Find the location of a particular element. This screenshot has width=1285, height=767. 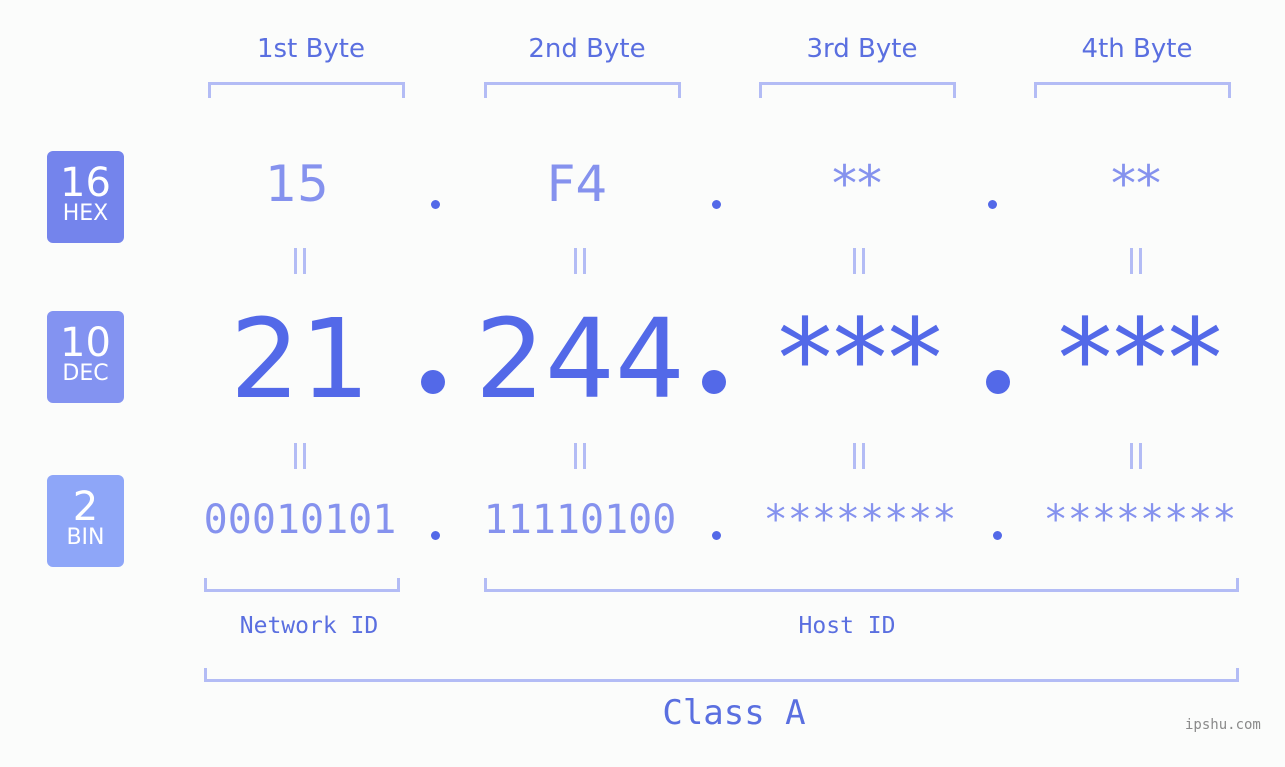

dec-base-number: 10 is located at coordinates (85, 343).